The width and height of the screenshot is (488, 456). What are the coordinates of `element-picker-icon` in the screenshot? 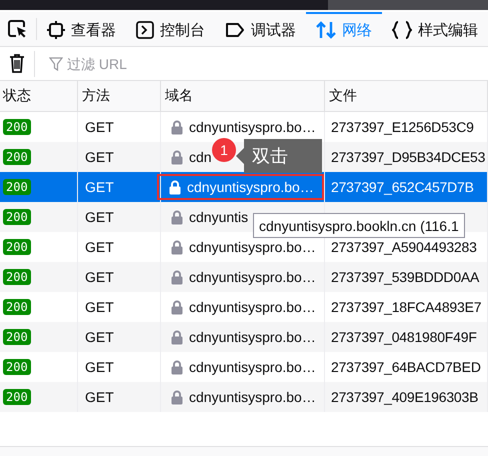 It's located at (18, 29).